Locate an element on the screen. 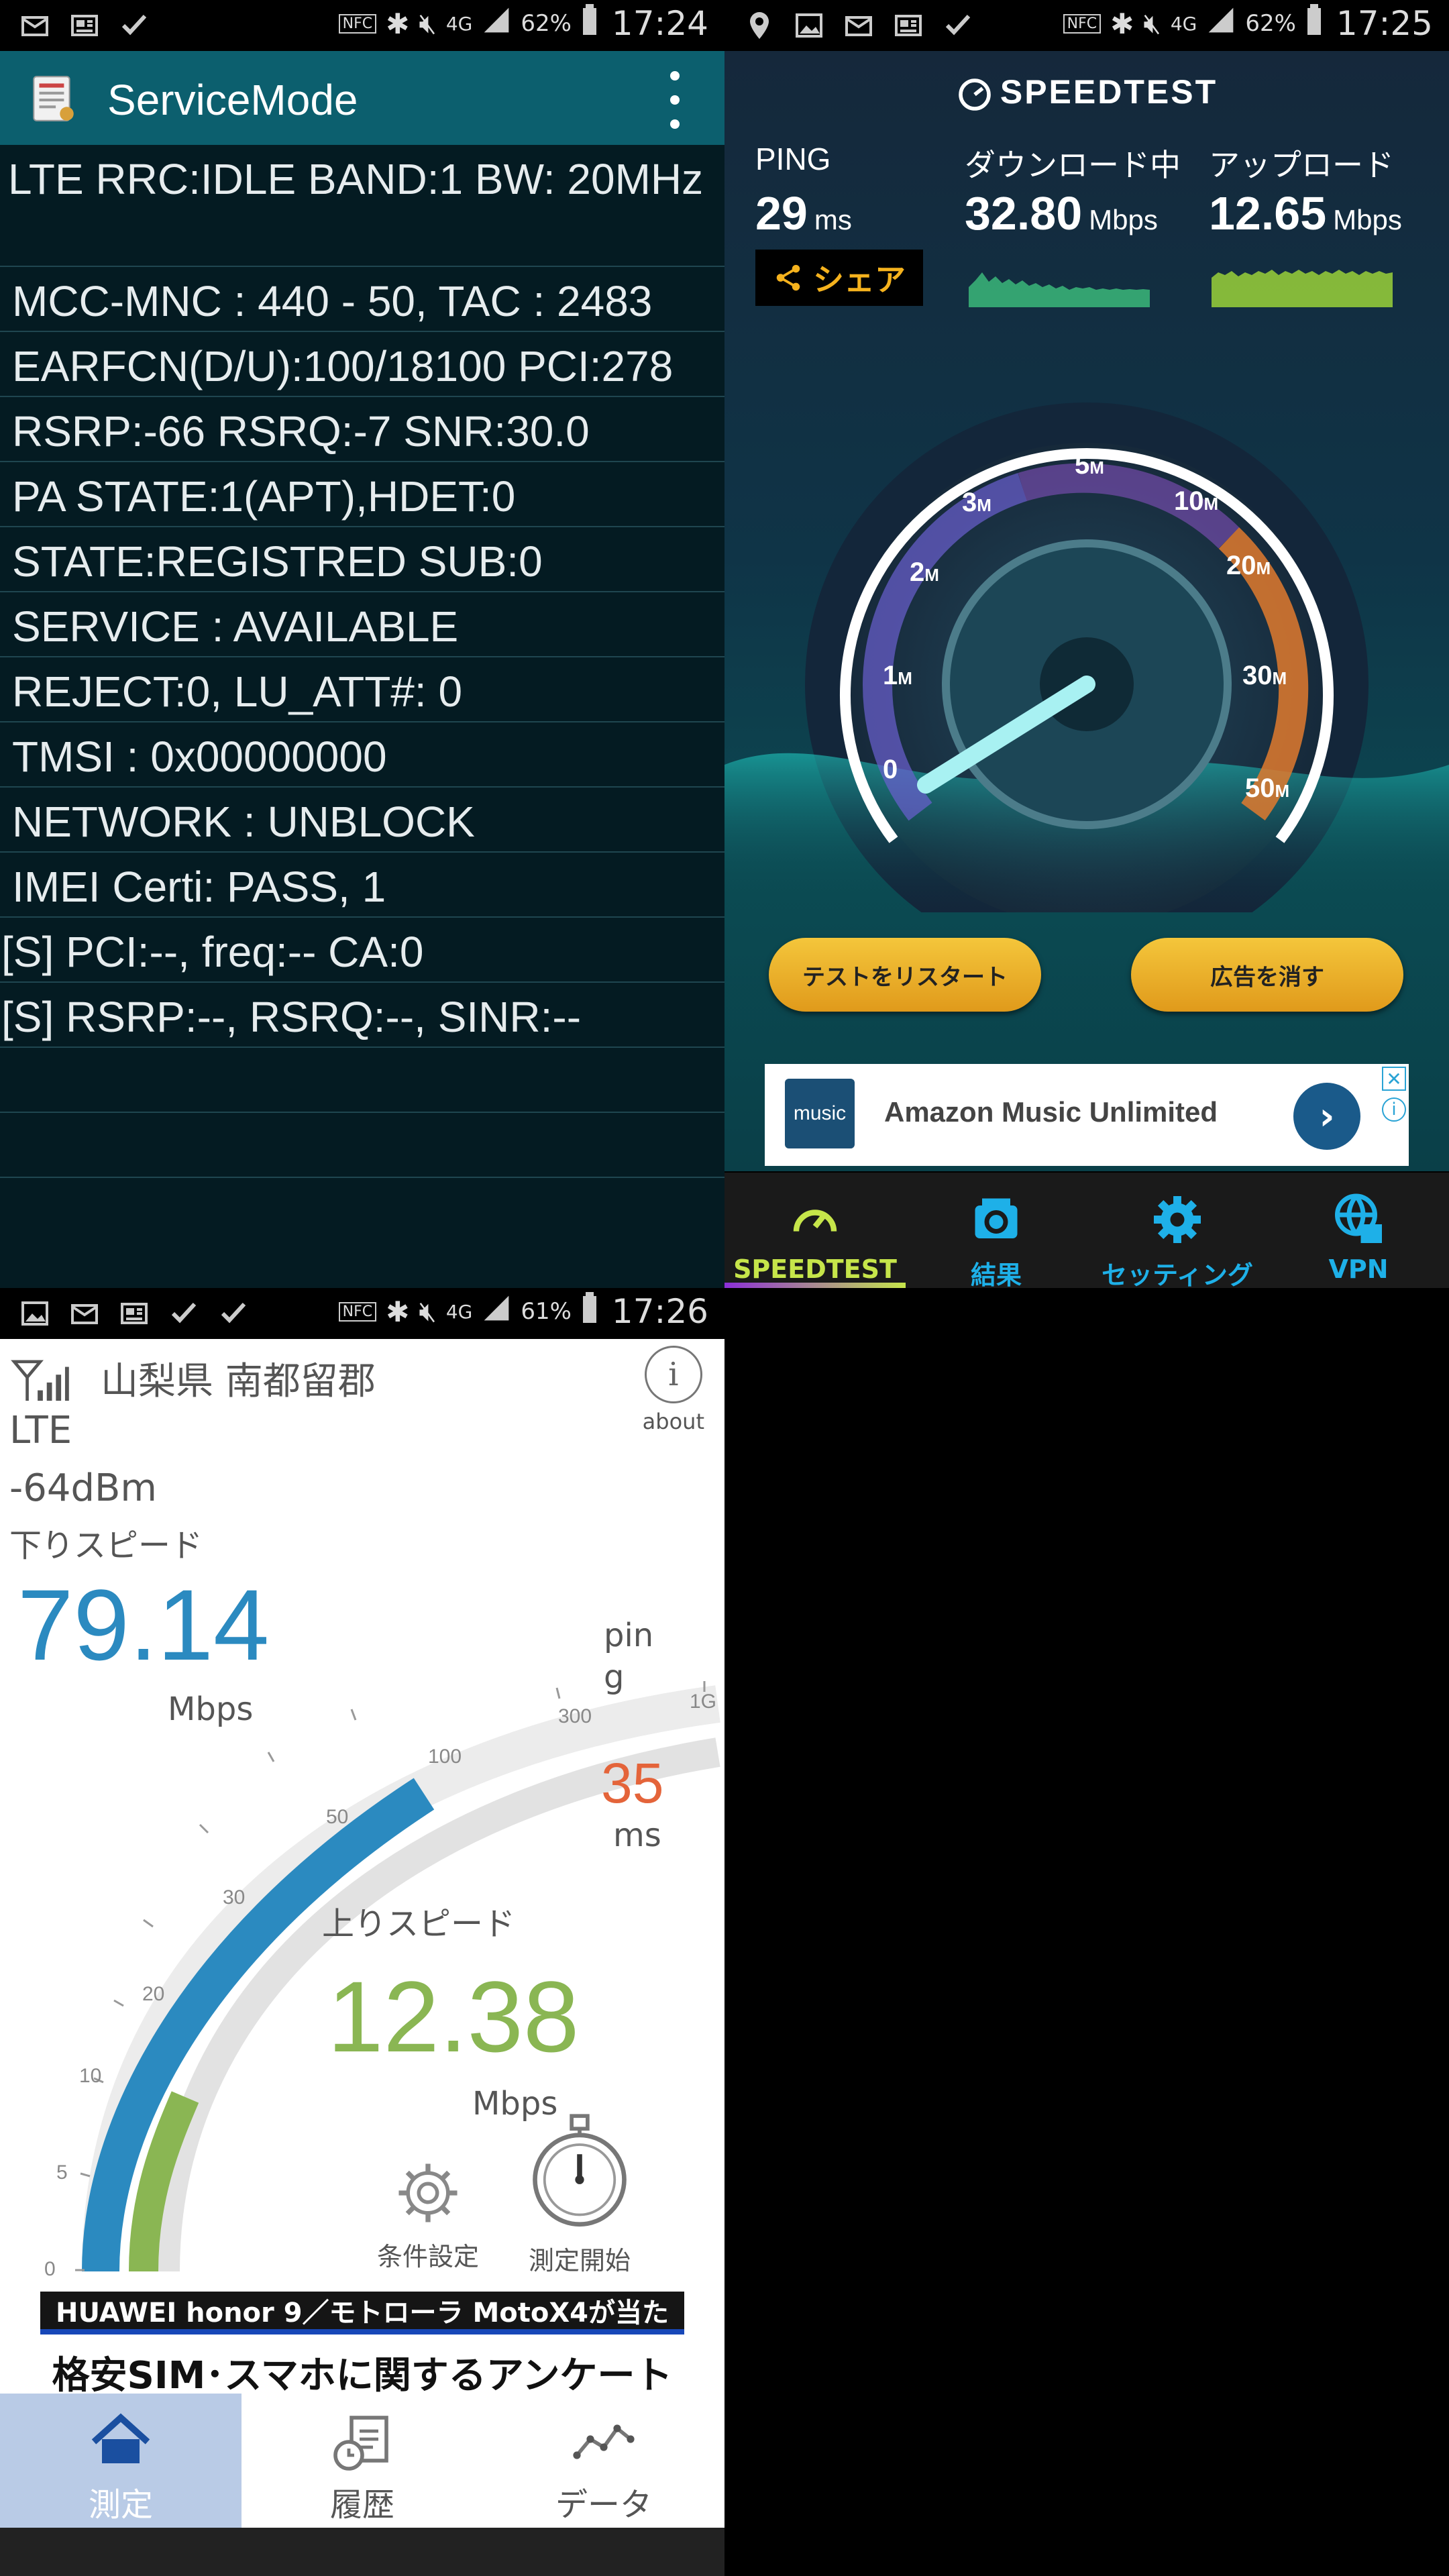  bottom-tabs: 測定 履歴 データ is located at coordinates (362, 2461).